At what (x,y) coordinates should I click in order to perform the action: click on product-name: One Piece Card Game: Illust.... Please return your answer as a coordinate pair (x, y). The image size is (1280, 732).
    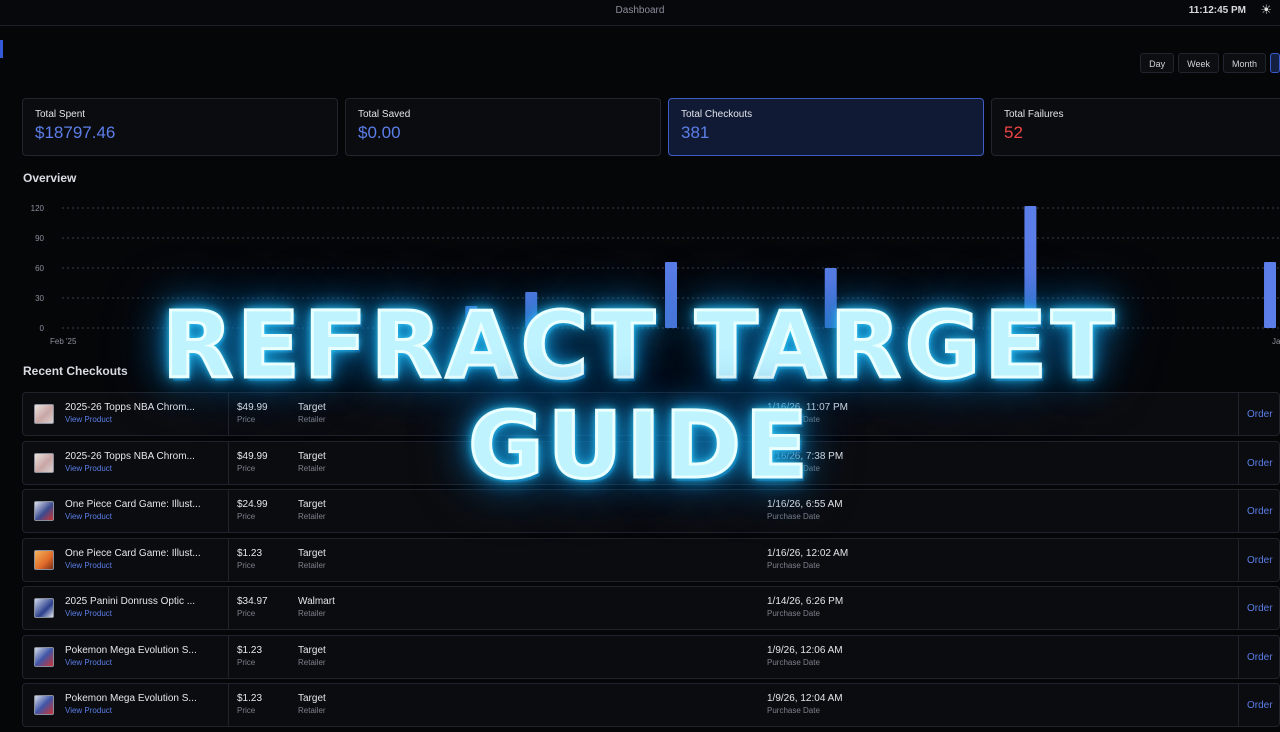
    Looking at the image, I should click on (133, 504).